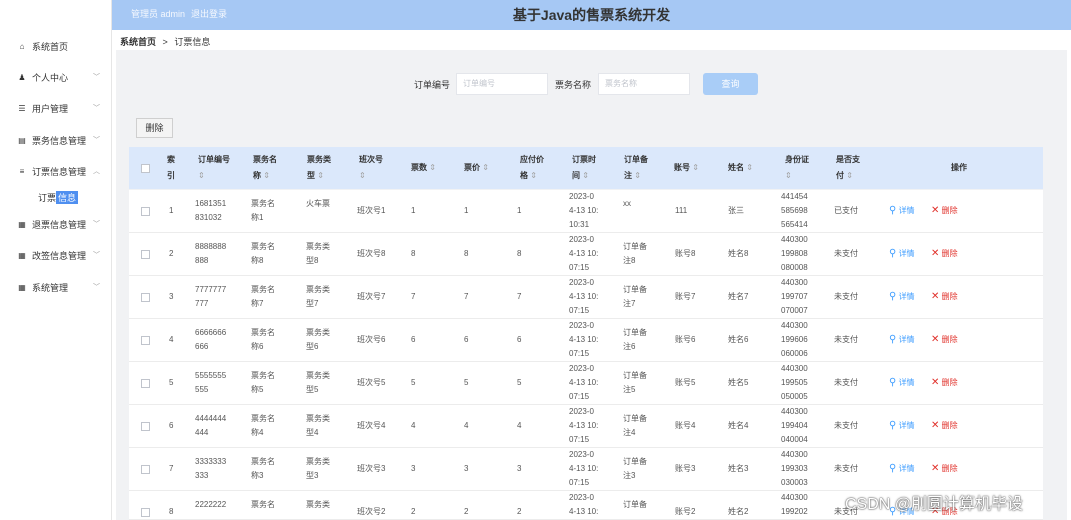 Image resolution: width=1071 pixels, height=520 pixels. What do you see at coordinates (730, 84) in the screenshot?
I see `query-button: 查询` at bounding box center [730, 84].